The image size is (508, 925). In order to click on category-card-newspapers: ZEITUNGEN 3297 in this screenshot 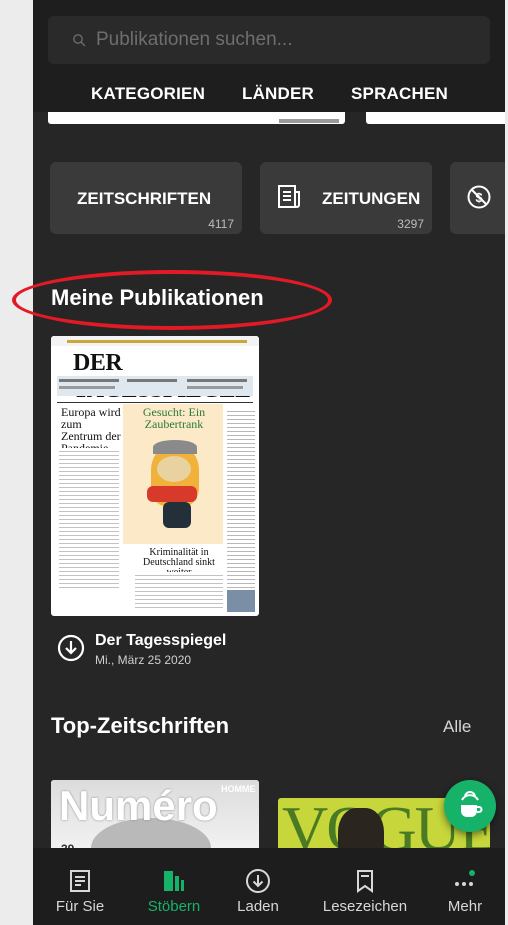, I will do `click(346, 198)`.